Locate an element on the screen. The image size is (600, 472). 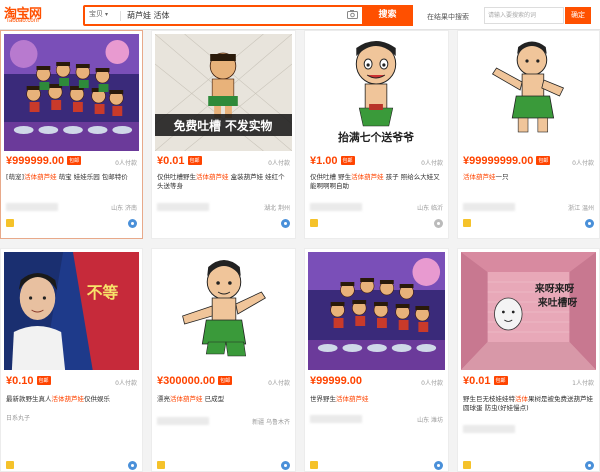
in-results-search-input: 请输入要搜索的词 is located at coordinates (524, 15).